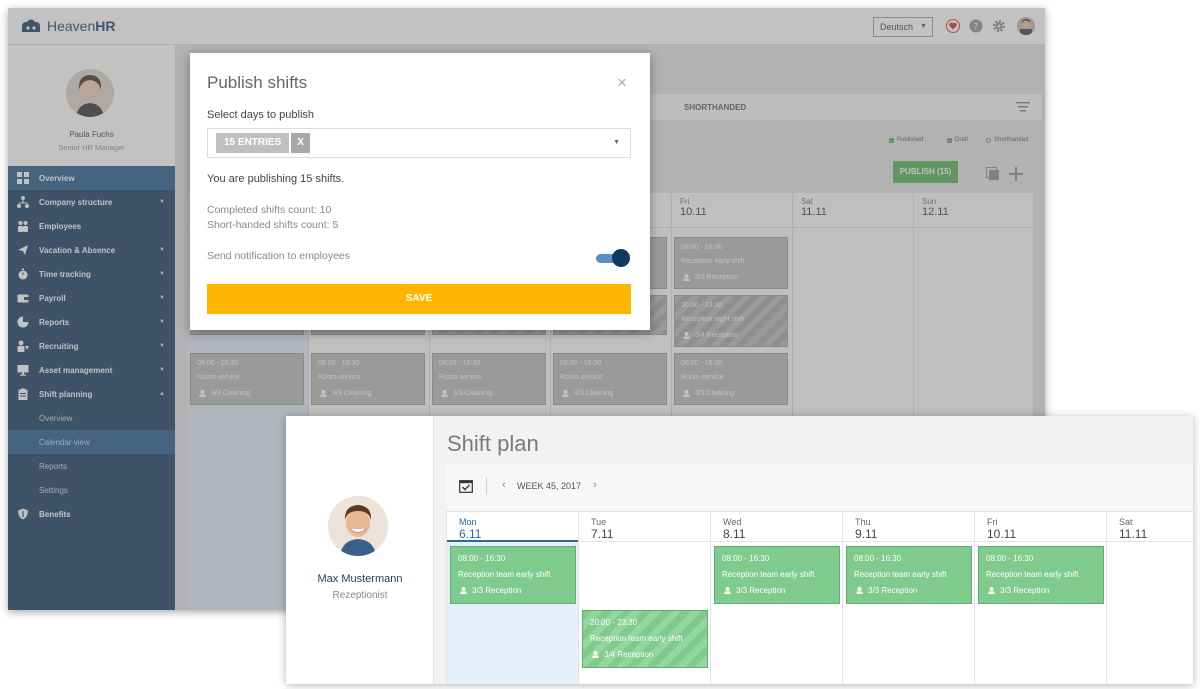 This screenshot has width=1200, height=689. I want to click on toggle-knob, so click(621, 258).